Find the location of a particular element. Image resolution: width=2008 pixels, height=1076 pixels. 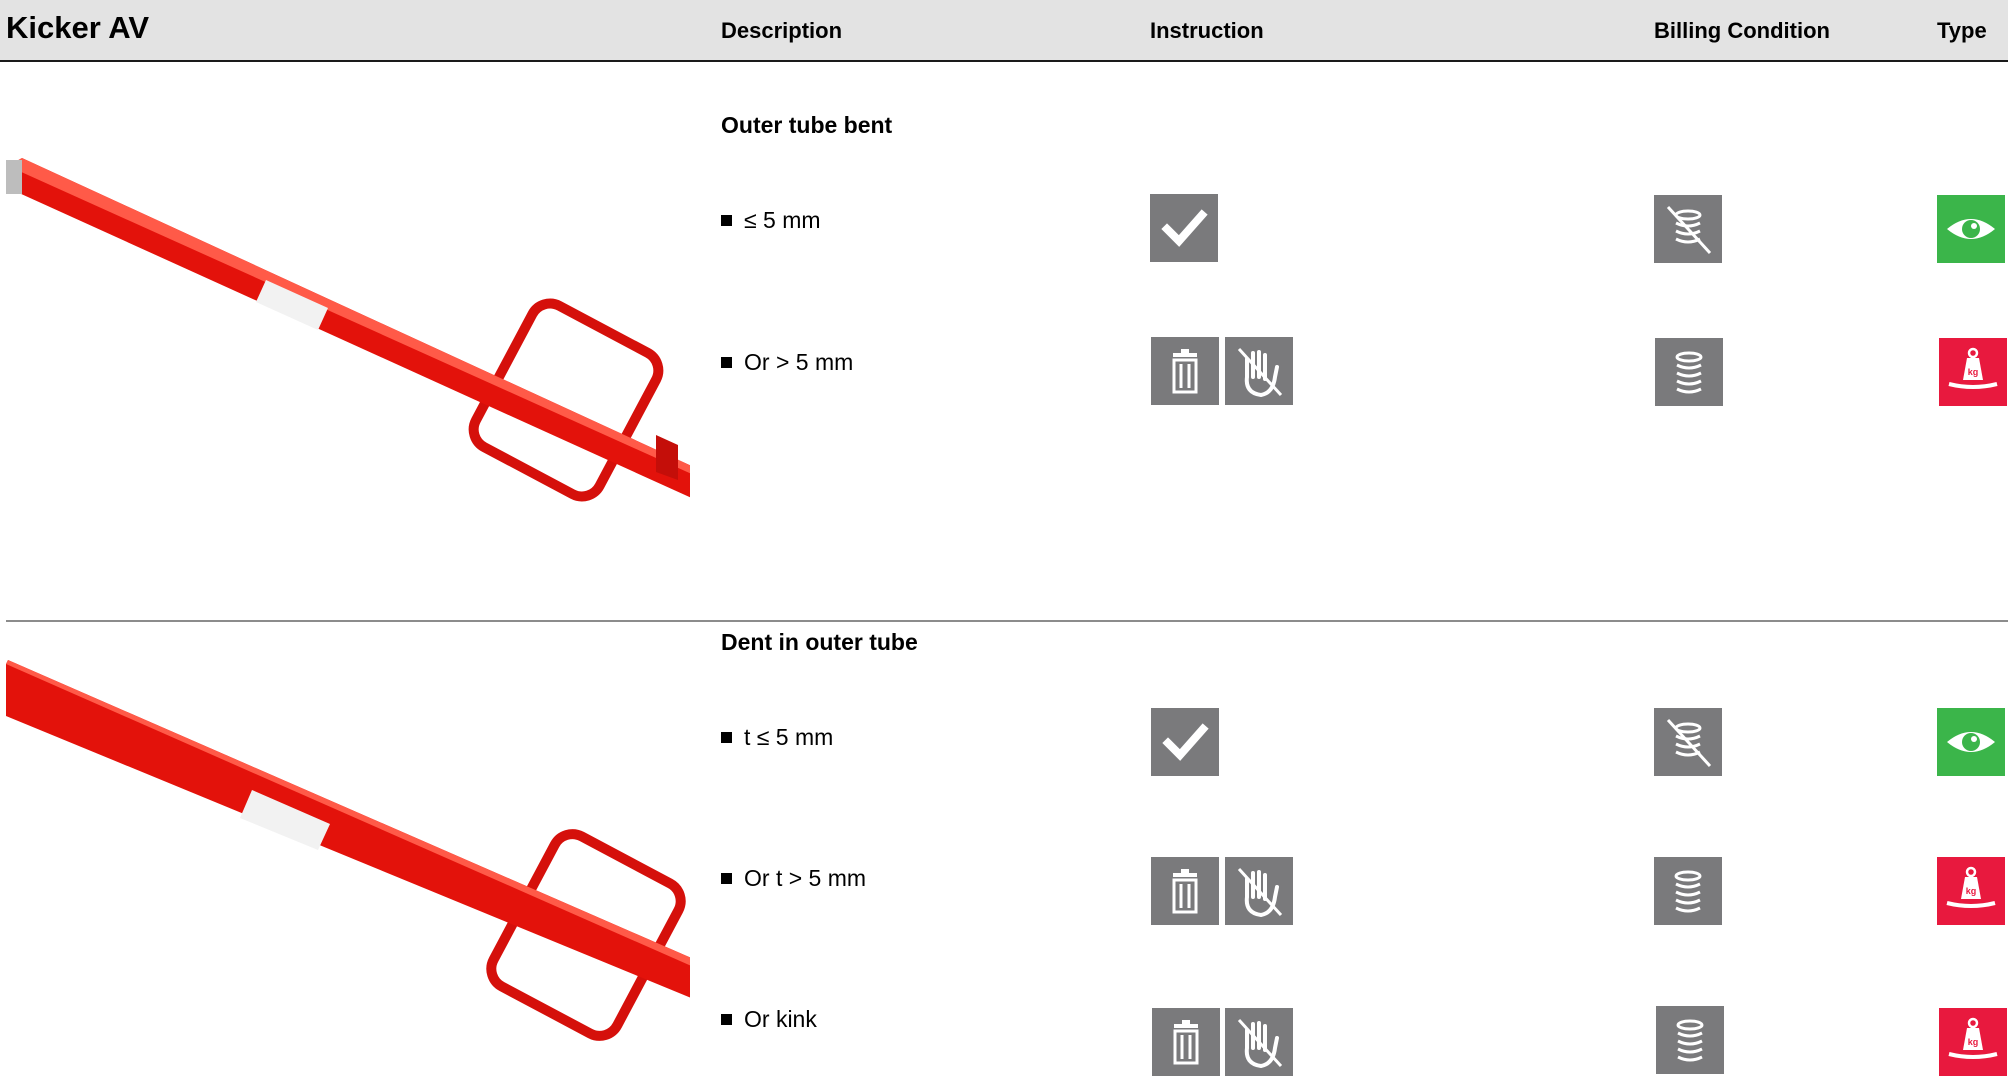

page-title: Kicker AV is located at coordinates (78, 27).